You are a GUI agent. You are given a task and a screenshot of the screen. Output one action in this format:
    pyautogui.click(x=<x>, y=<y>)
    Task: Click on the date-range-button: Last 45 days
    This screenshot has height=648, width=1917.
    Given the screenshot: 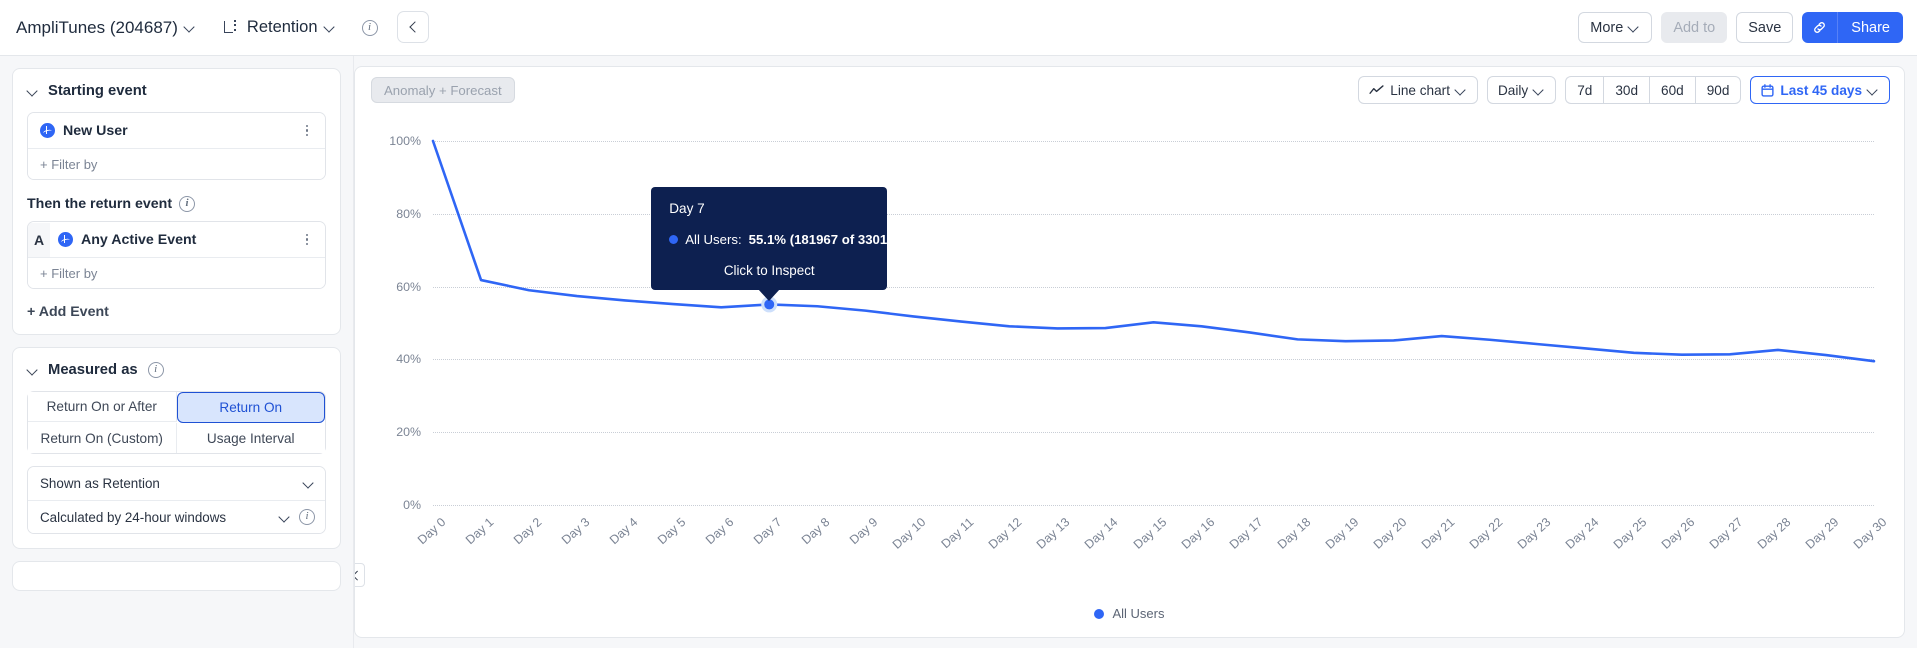 What is the action you would take?
    pyautogui.click(x=1820, y=90)
    